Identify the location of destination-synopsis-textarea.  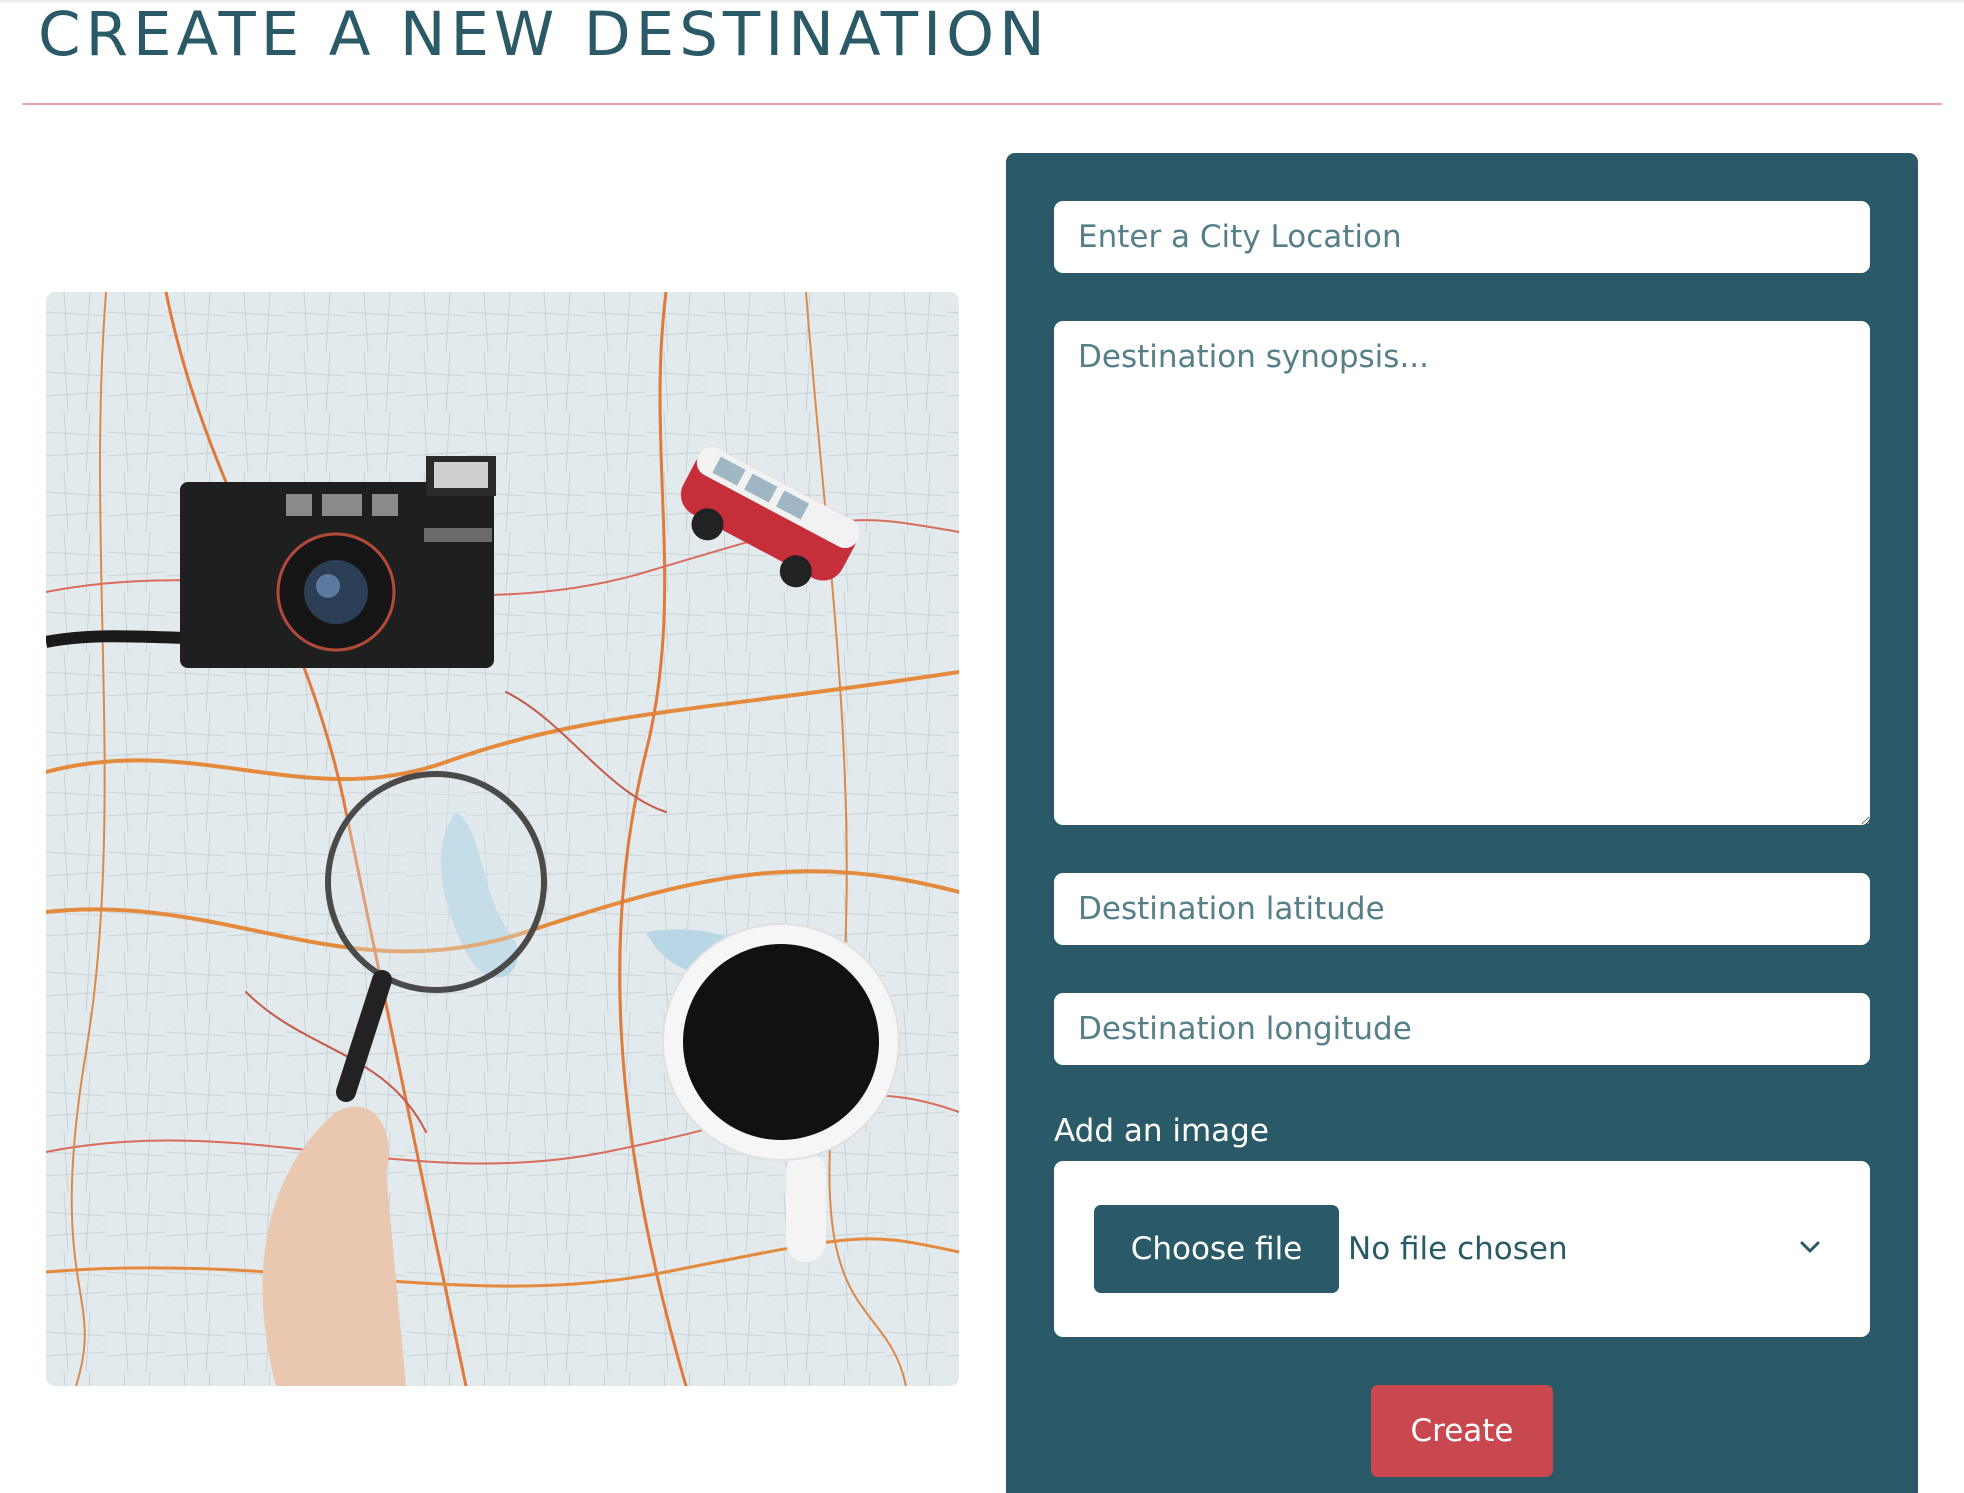
(1462, 573).